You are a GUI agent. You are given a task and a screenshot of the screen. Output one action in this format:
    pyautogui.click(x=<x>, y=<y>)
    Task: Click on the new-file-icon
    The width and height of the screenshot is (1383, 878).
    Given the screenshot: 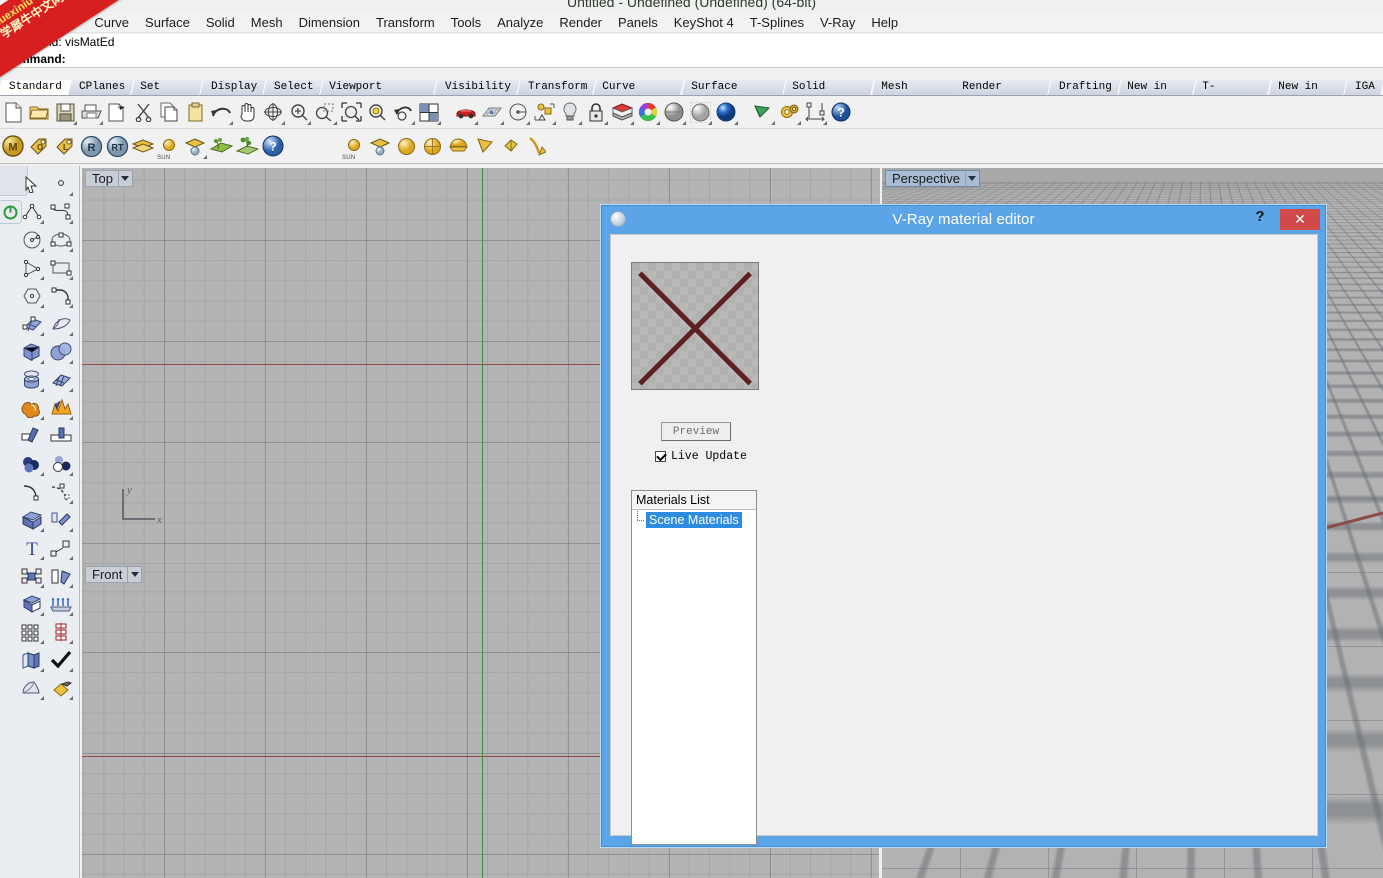 What is the action you would take?
    pyautogui.click(x=13, y=112)
    